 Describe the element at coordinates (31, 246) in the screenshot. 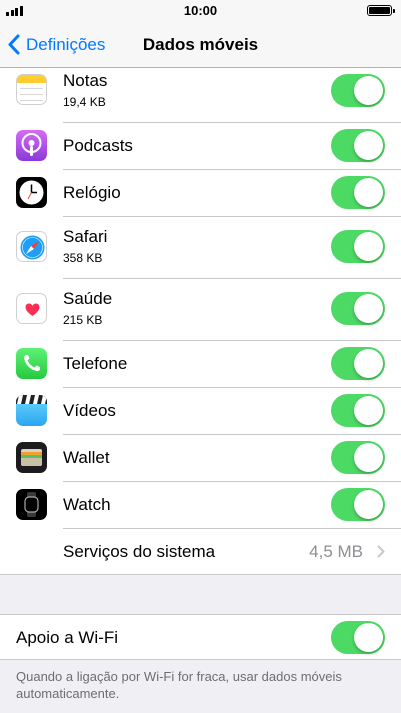

I see `safari-icon` at that location.